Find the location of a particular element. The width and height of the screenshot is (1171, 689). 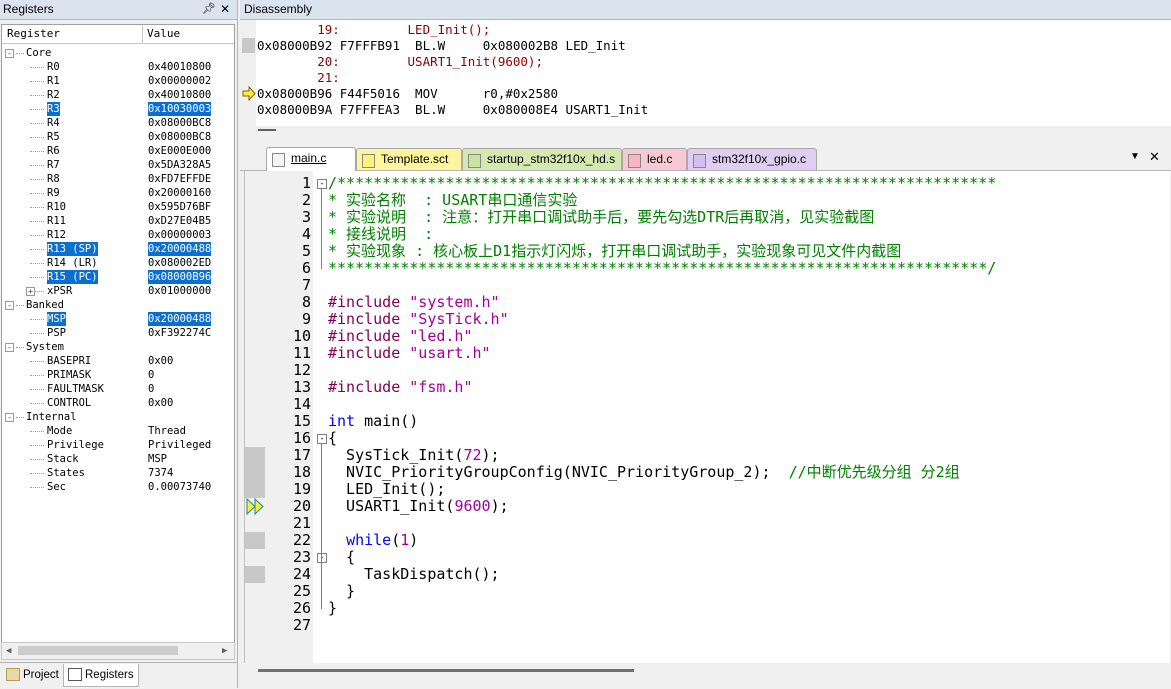

code-line: #include "SysTick.h" is located at coordinates (418, 319).